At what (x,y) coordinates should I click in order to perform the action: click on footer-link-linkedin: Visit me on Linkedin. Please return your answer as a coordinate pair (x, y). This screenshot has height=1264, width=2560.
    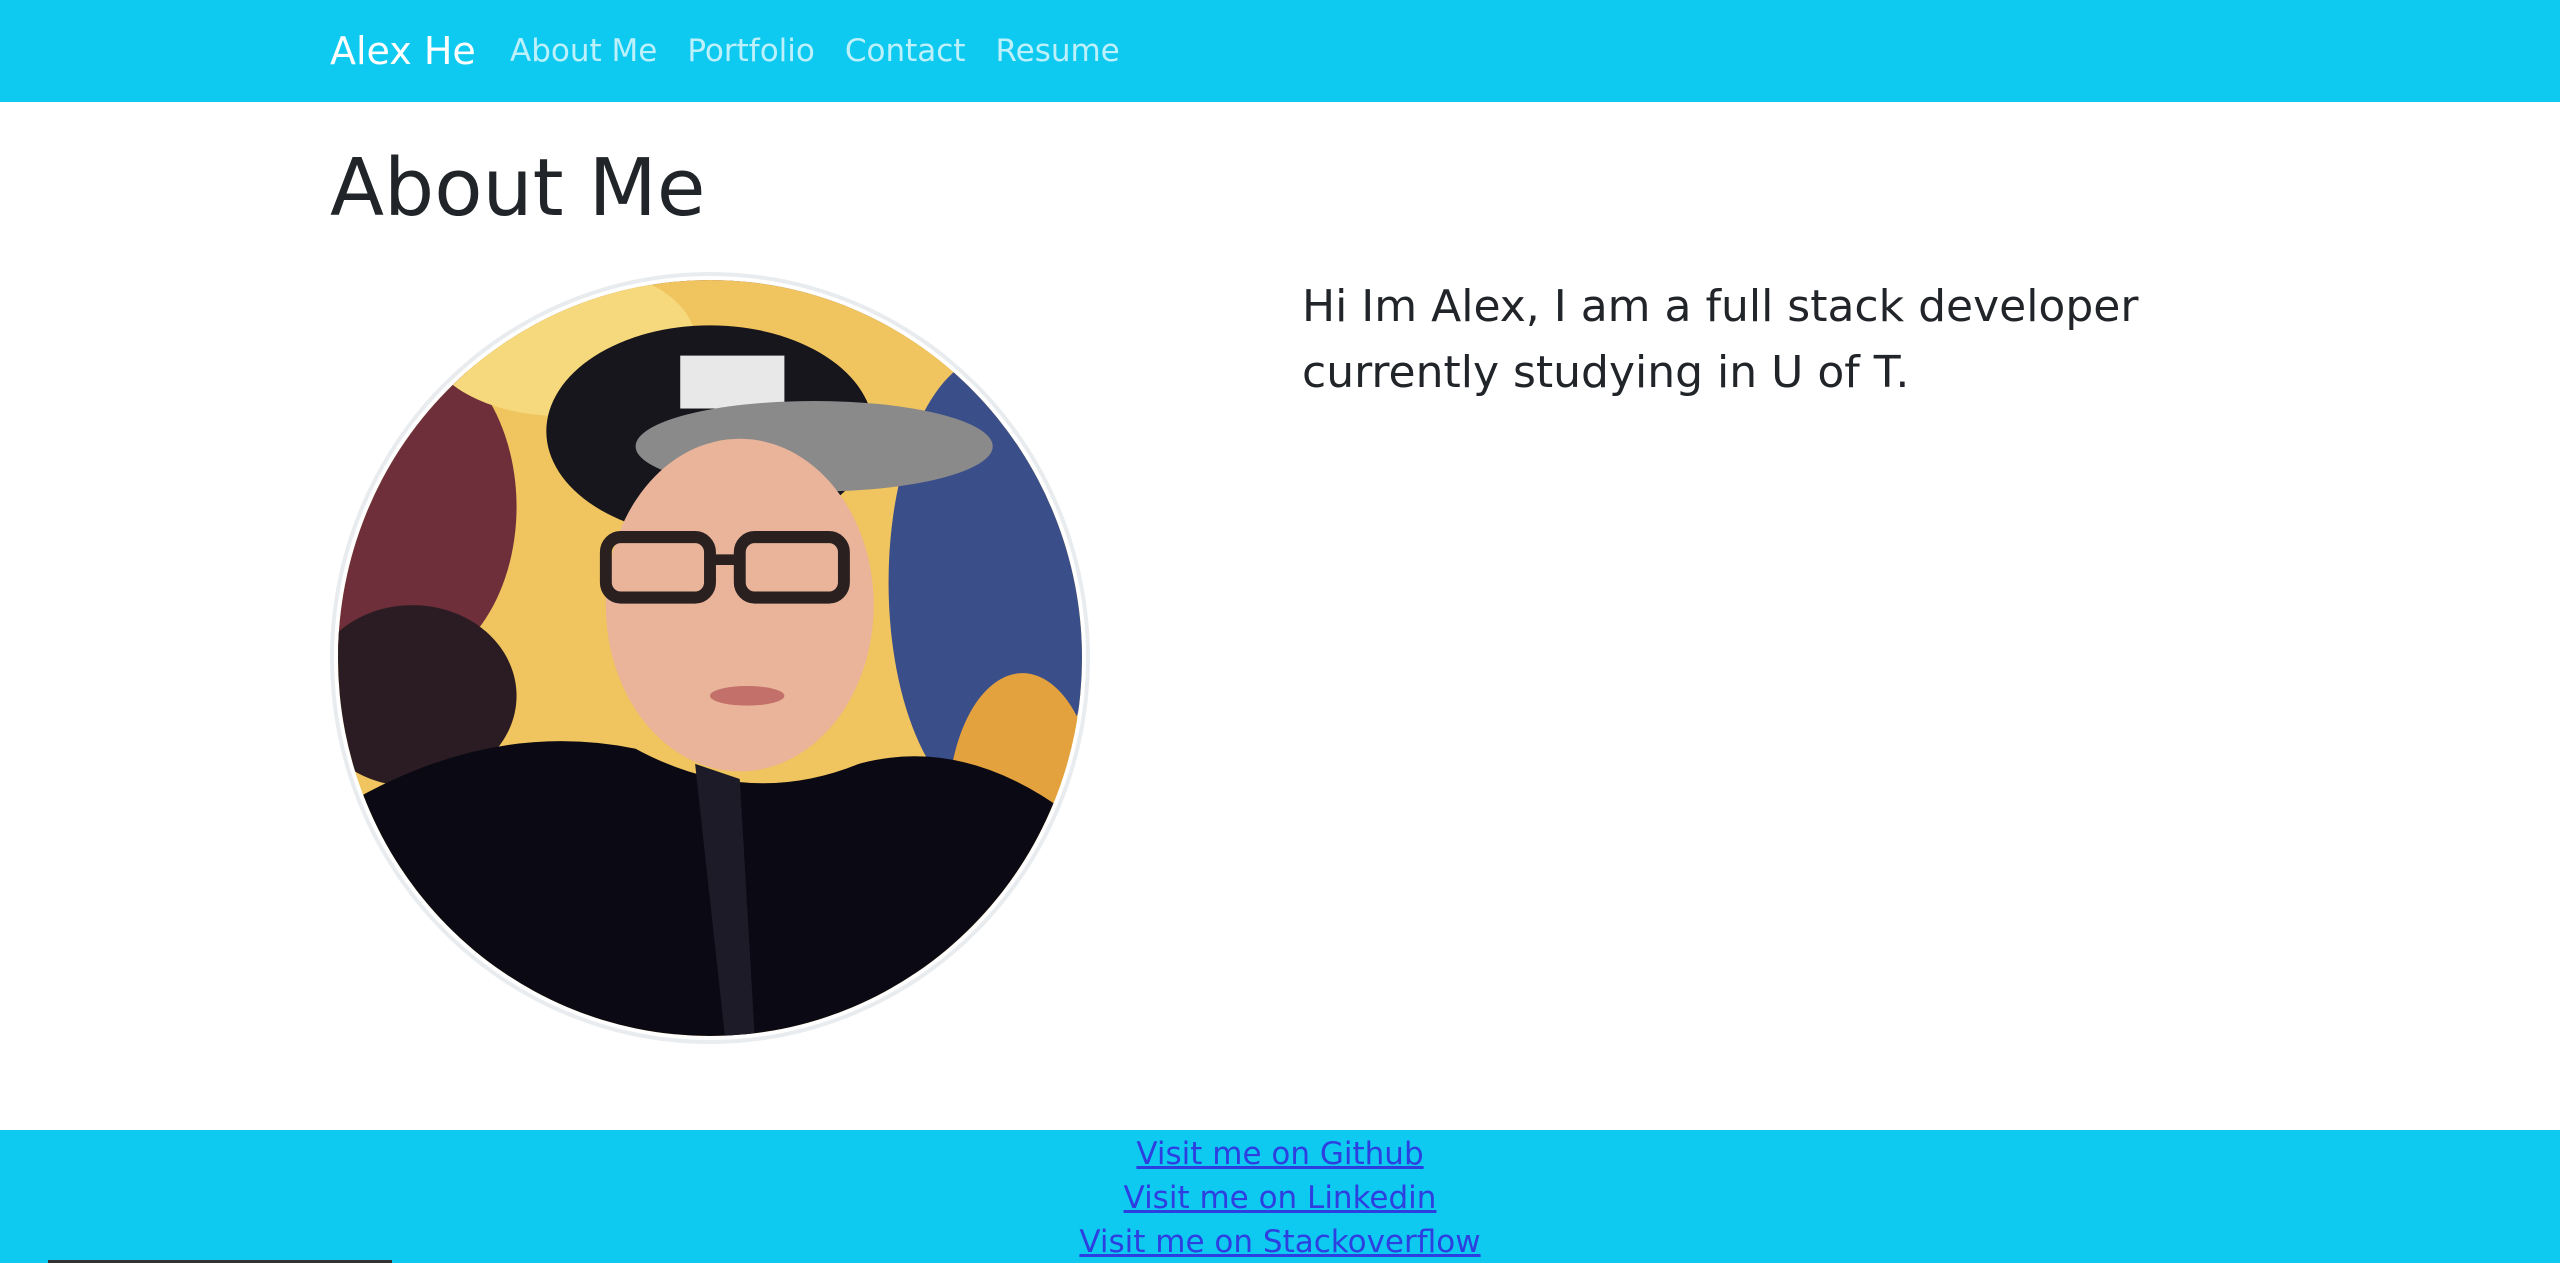
    Looking at the image, I should click on (1280, 1198).